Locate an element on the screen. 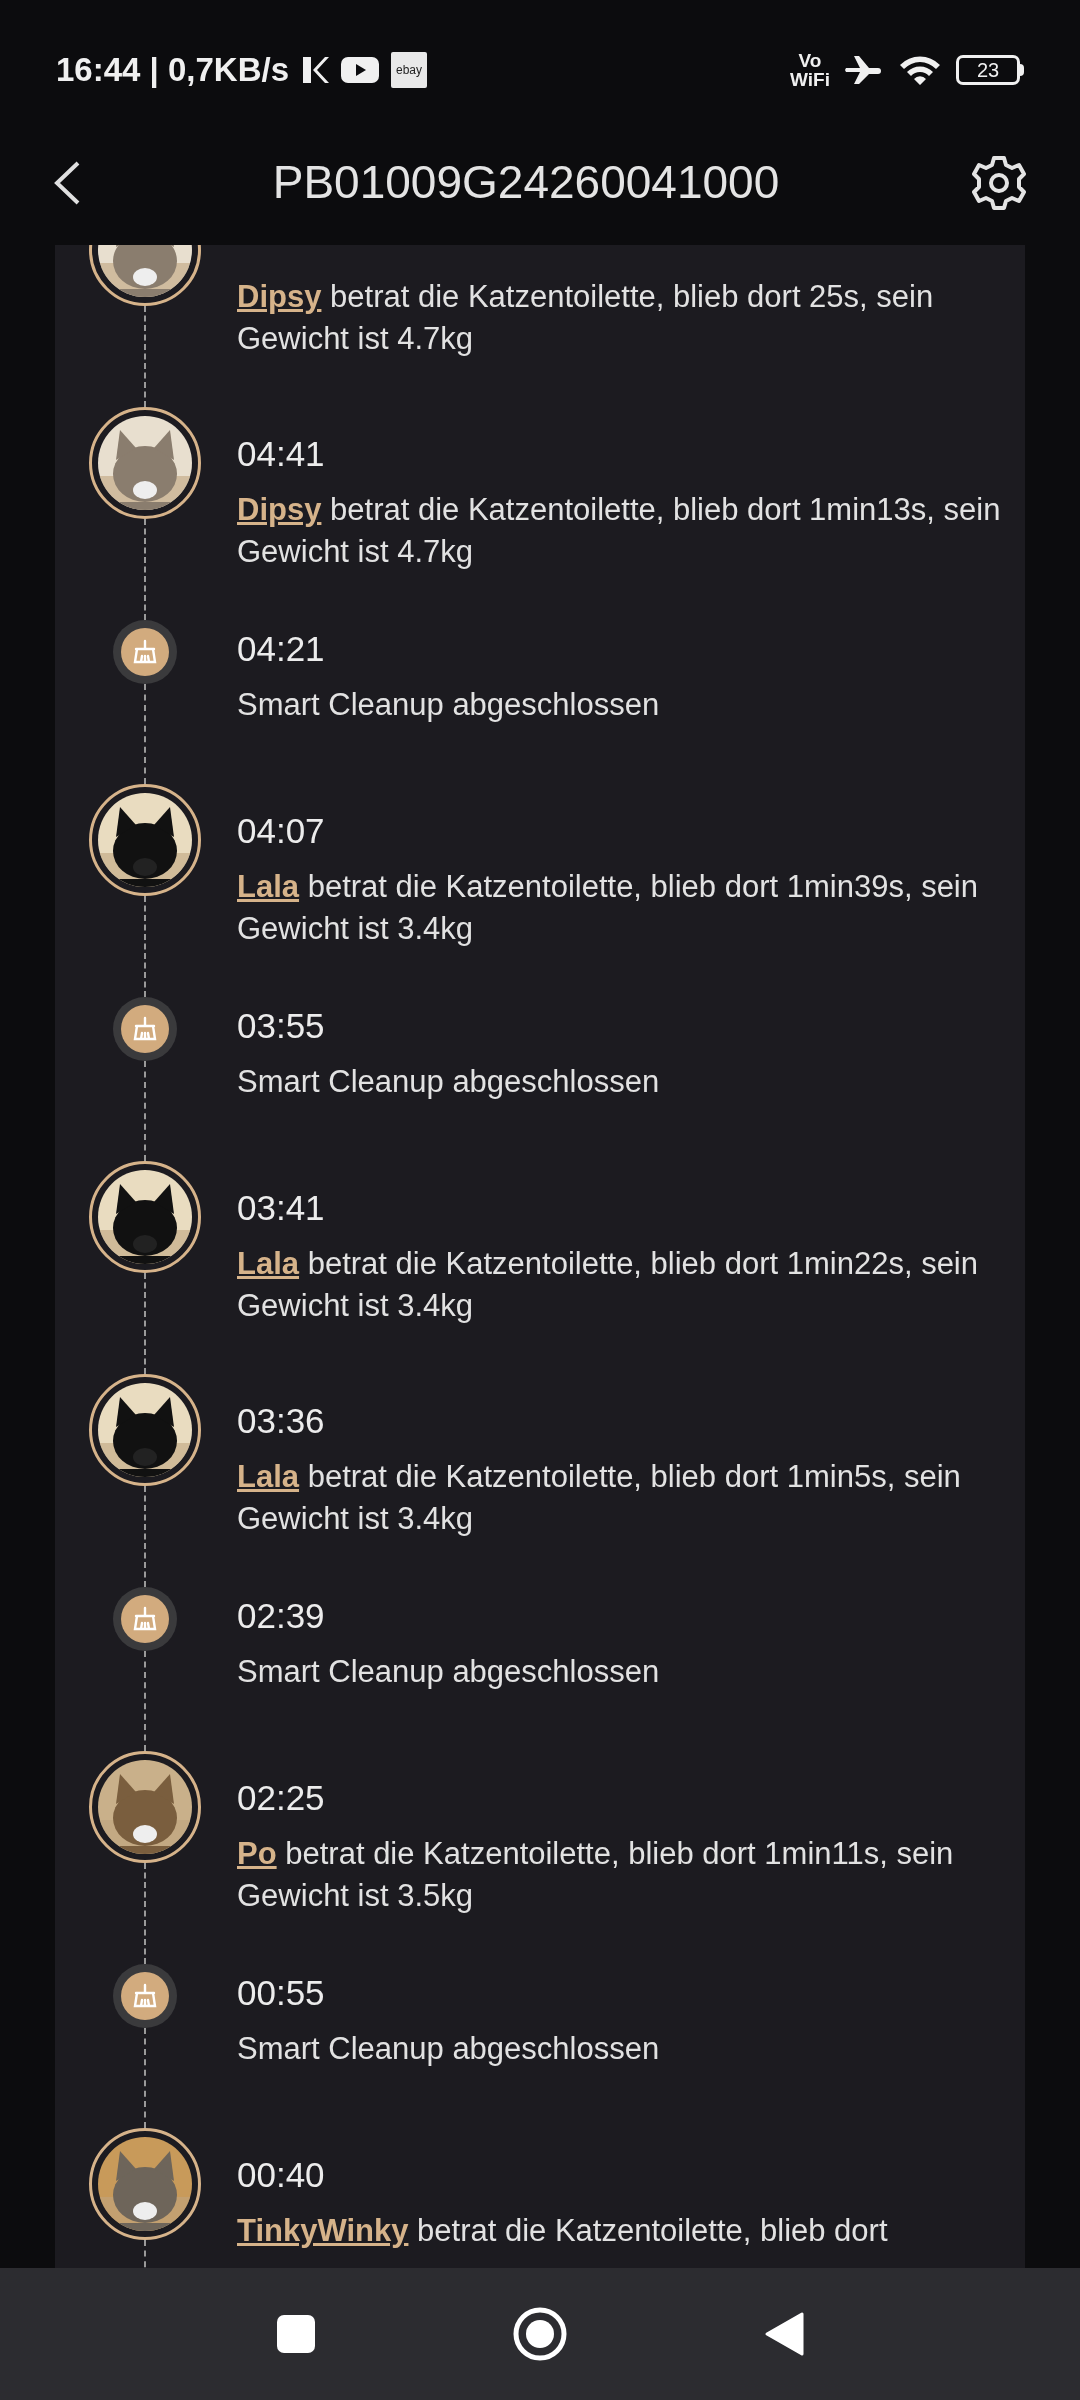 Image resolution: width=1080 pixels, height=2400 pixels. event-text: Lala betrat die Katzentoilette, blieb dort 1min39s, sein Gewicht ist 3.4kg is located at coordinates (608, 908).